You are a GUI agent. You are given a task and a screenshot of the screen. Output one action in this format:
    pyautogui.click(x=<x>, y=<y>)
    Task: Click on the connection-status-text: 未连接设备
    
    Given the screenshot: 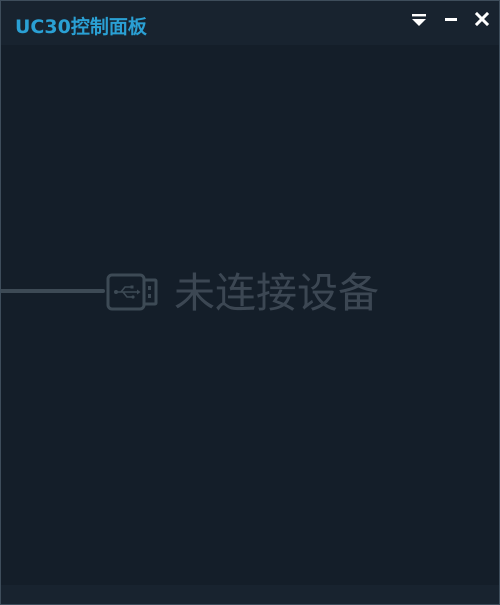 What is the action you would take?
    pyautogui.click(x=276, y=293)
    